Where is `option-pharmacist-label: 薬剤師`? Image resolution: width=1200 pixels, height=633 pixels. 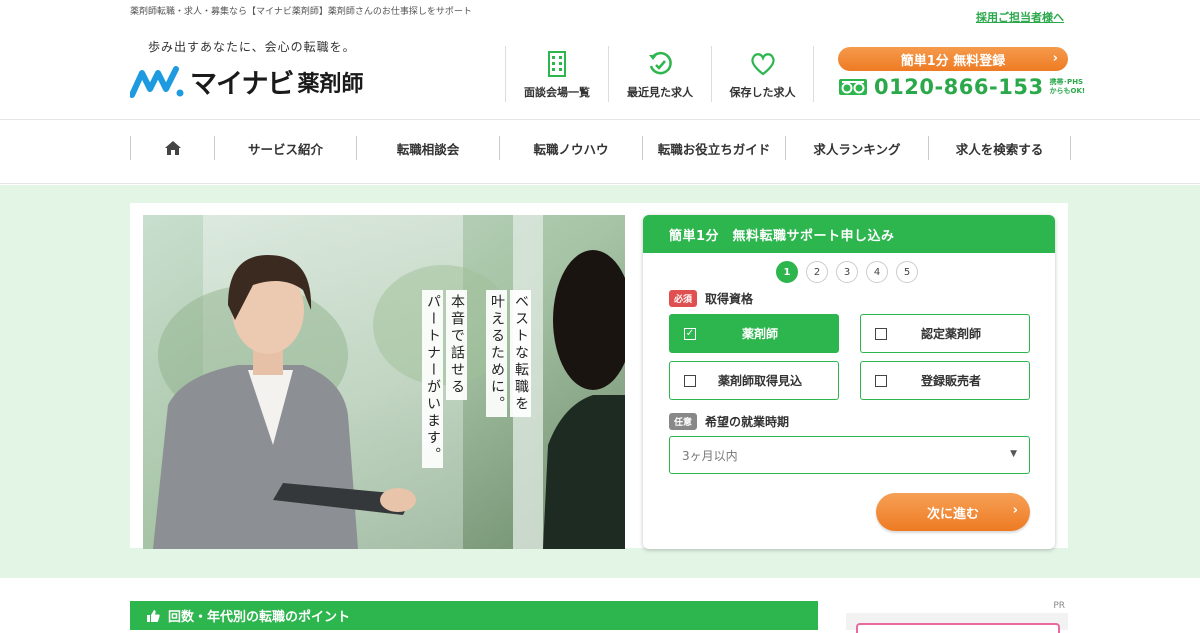 option-pharmacist-label: 薬剤師 is located at coordinates (759, 334).